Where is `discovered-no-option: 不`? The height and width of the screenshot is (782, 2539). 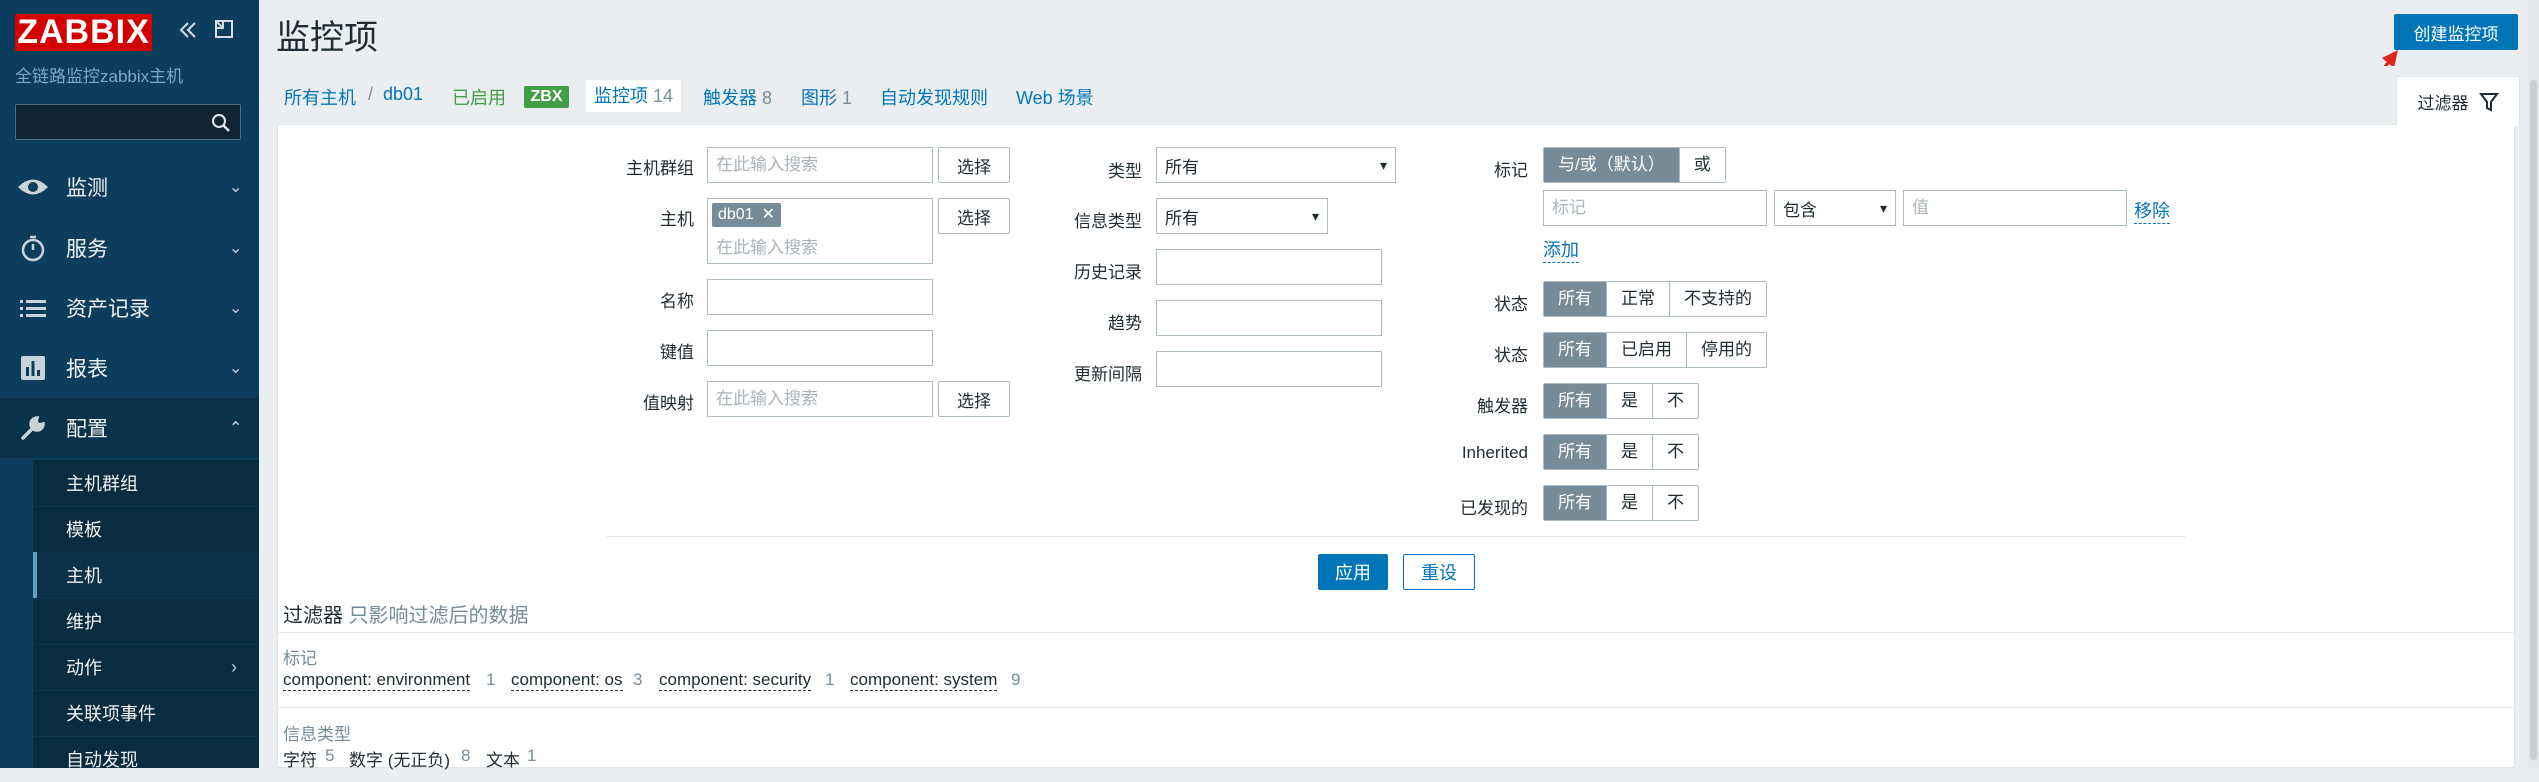 discovered-no-option: 不 is located at coordinates (1675, 503).